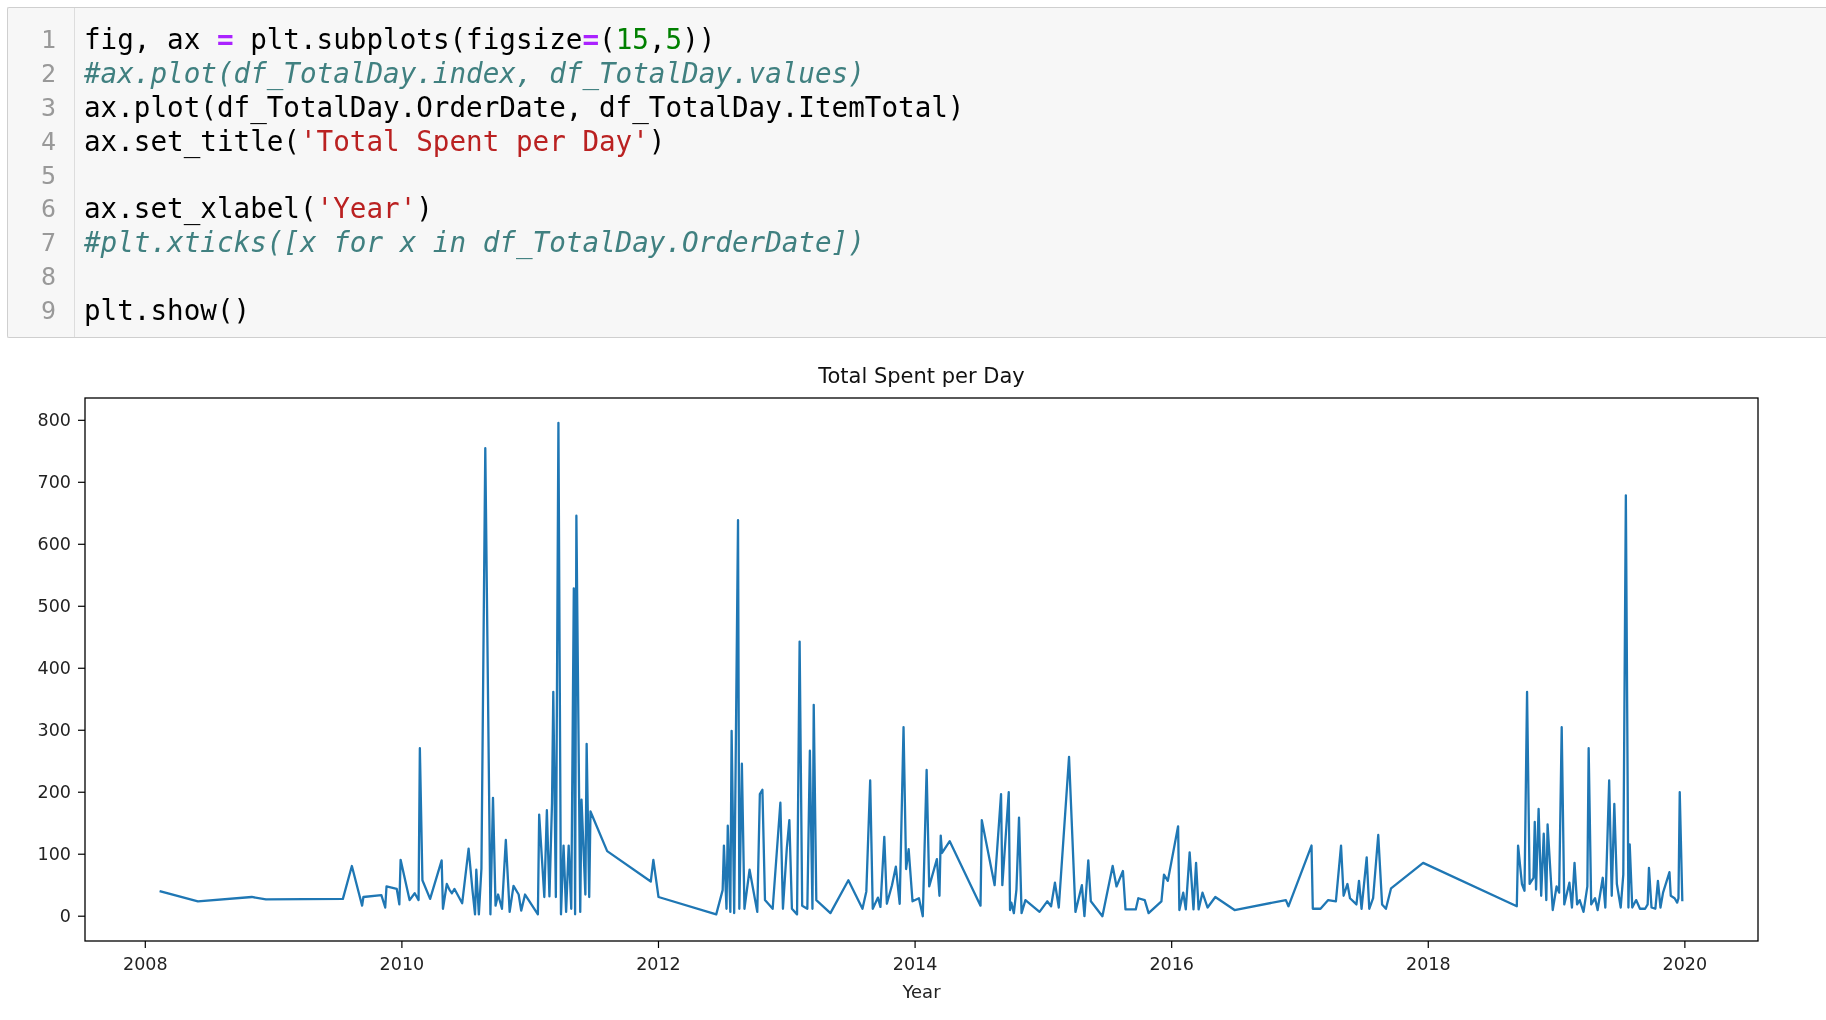 This screenshot has width=1826, height=1020. I want to click on y-tick-label: 300, so click(54, 730).